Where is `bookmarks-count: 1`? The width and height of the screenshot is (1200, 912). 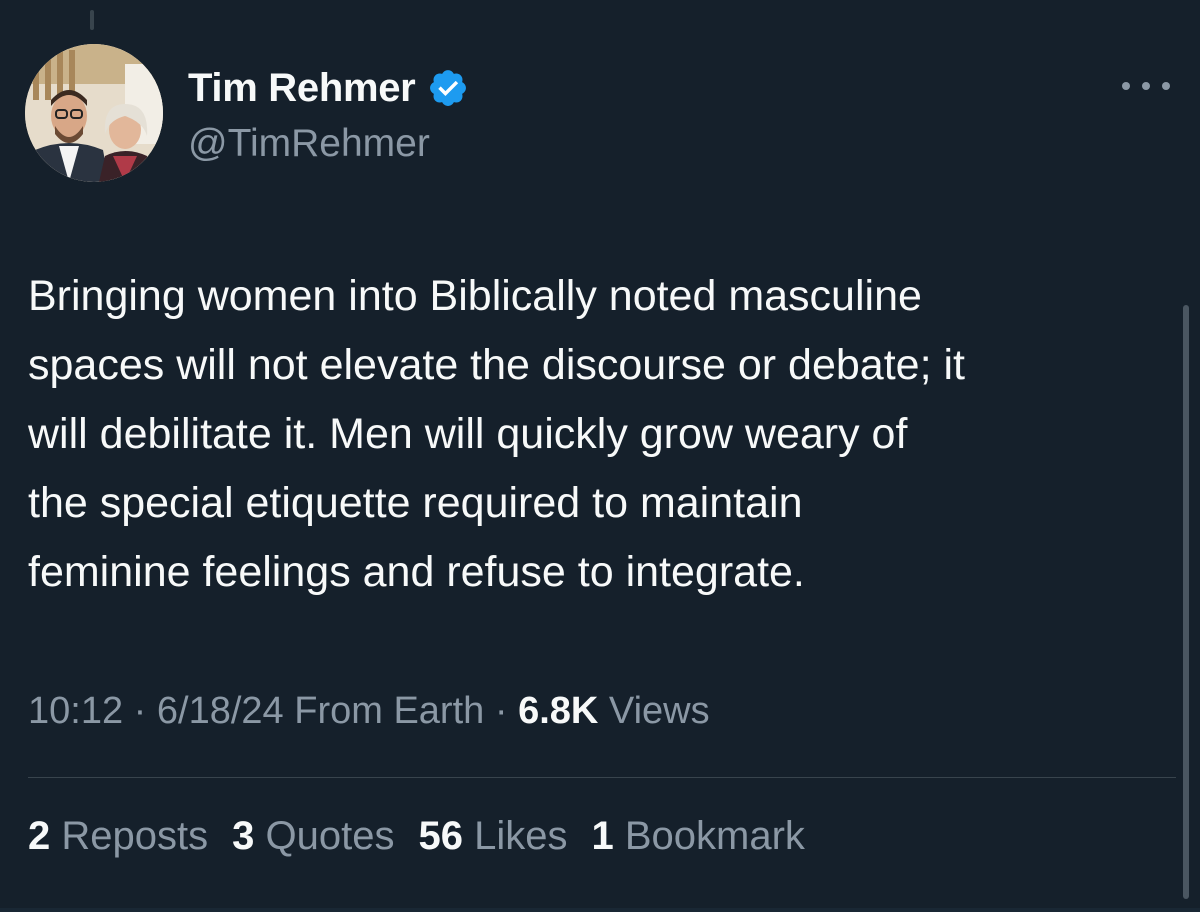 bookmarks-count: 1 is located at coordinates (602, 836).